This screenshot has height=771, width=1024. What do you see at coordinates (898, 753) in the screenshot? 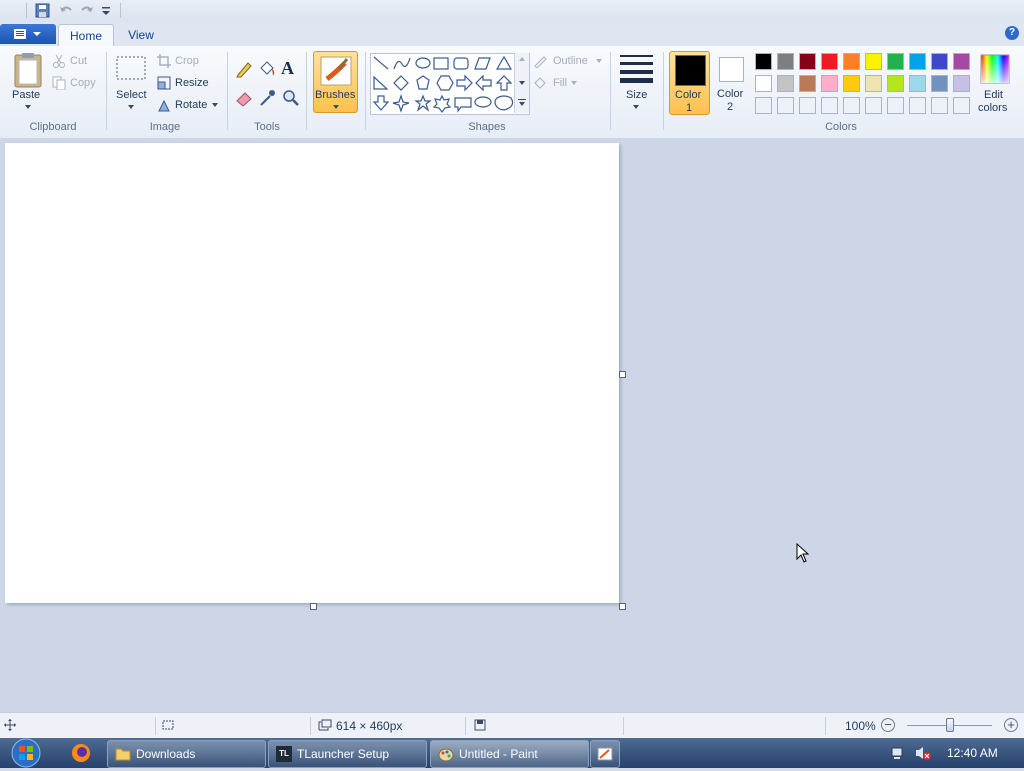
I see `network-icon` at bounding box center [898, 753].